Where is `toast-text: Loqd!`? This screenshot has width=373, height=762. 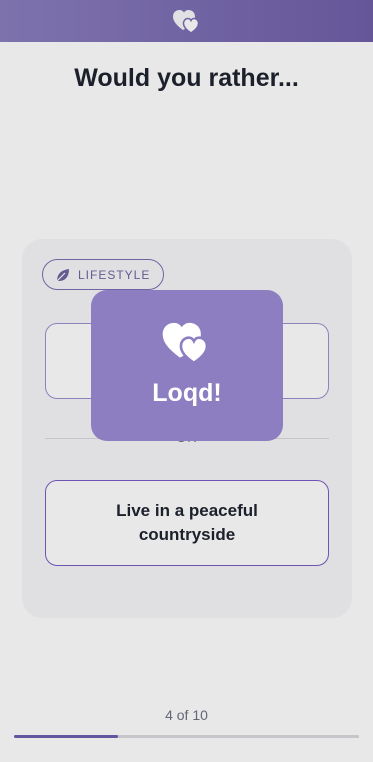
toast-text: Loqd! is located at coordinates (187, 393).